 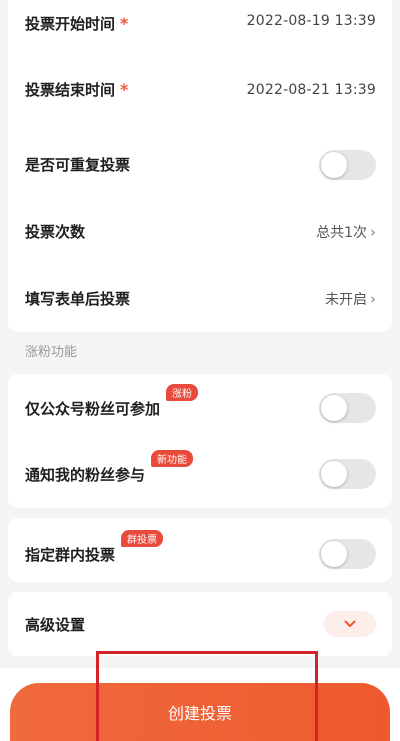 I want to click on vote-count-row: 投票次数 总共1次 ›, so click(x=200, y=231).